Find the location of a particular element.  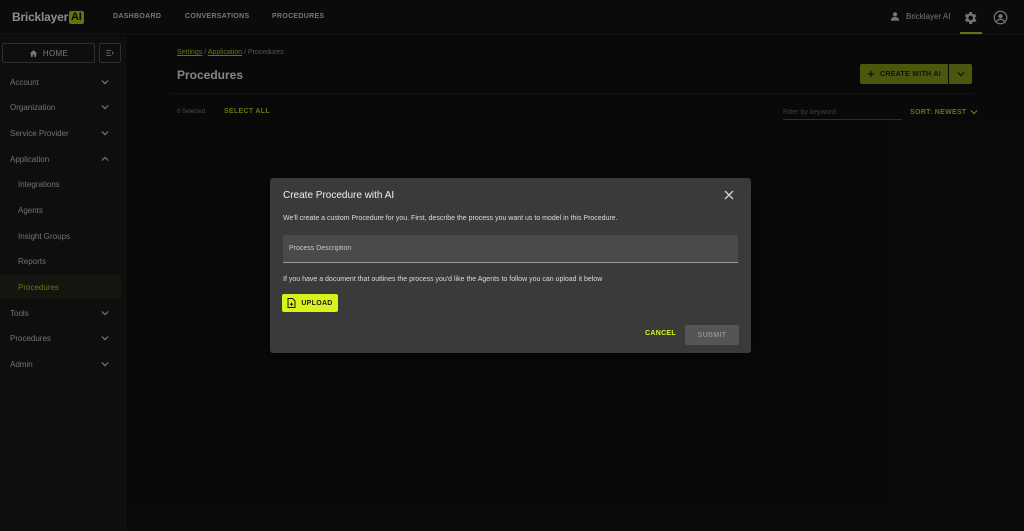

upload-button: UPLOAD is located at coordinates (310, 303).